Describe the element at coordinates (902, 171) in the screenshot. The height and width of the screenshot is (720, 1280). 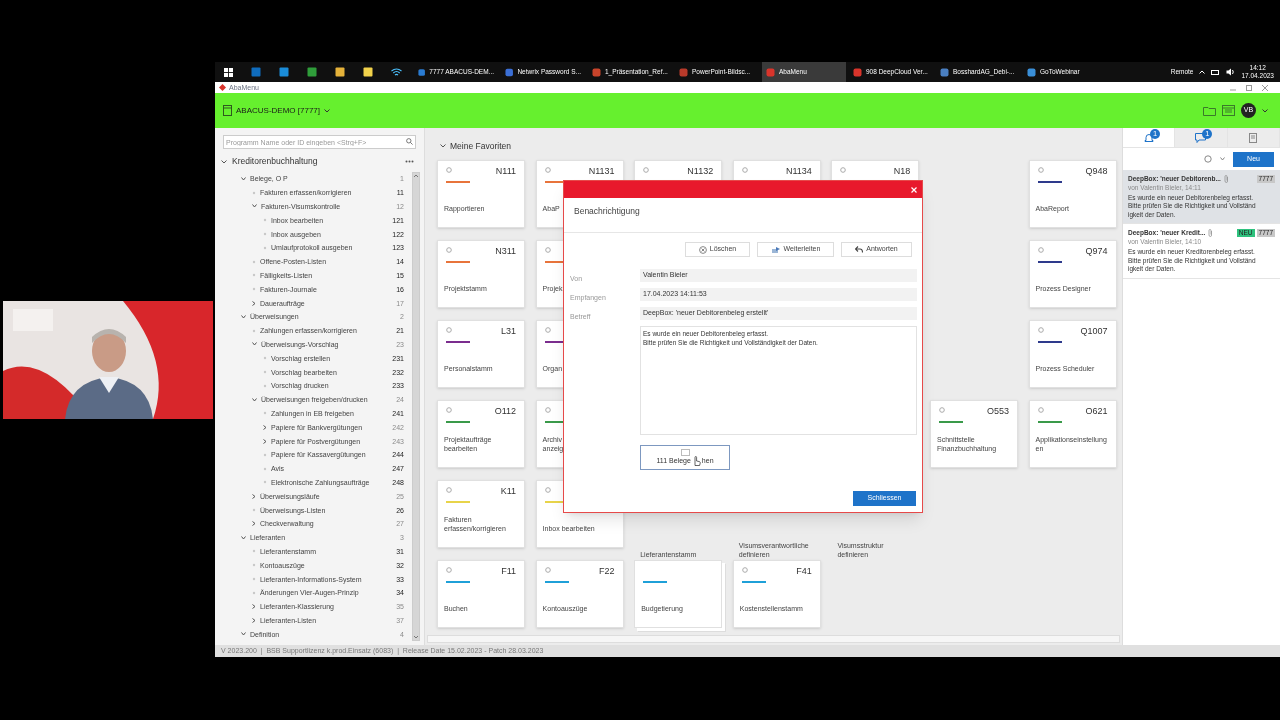
I see `tile-code: N18` at that location.